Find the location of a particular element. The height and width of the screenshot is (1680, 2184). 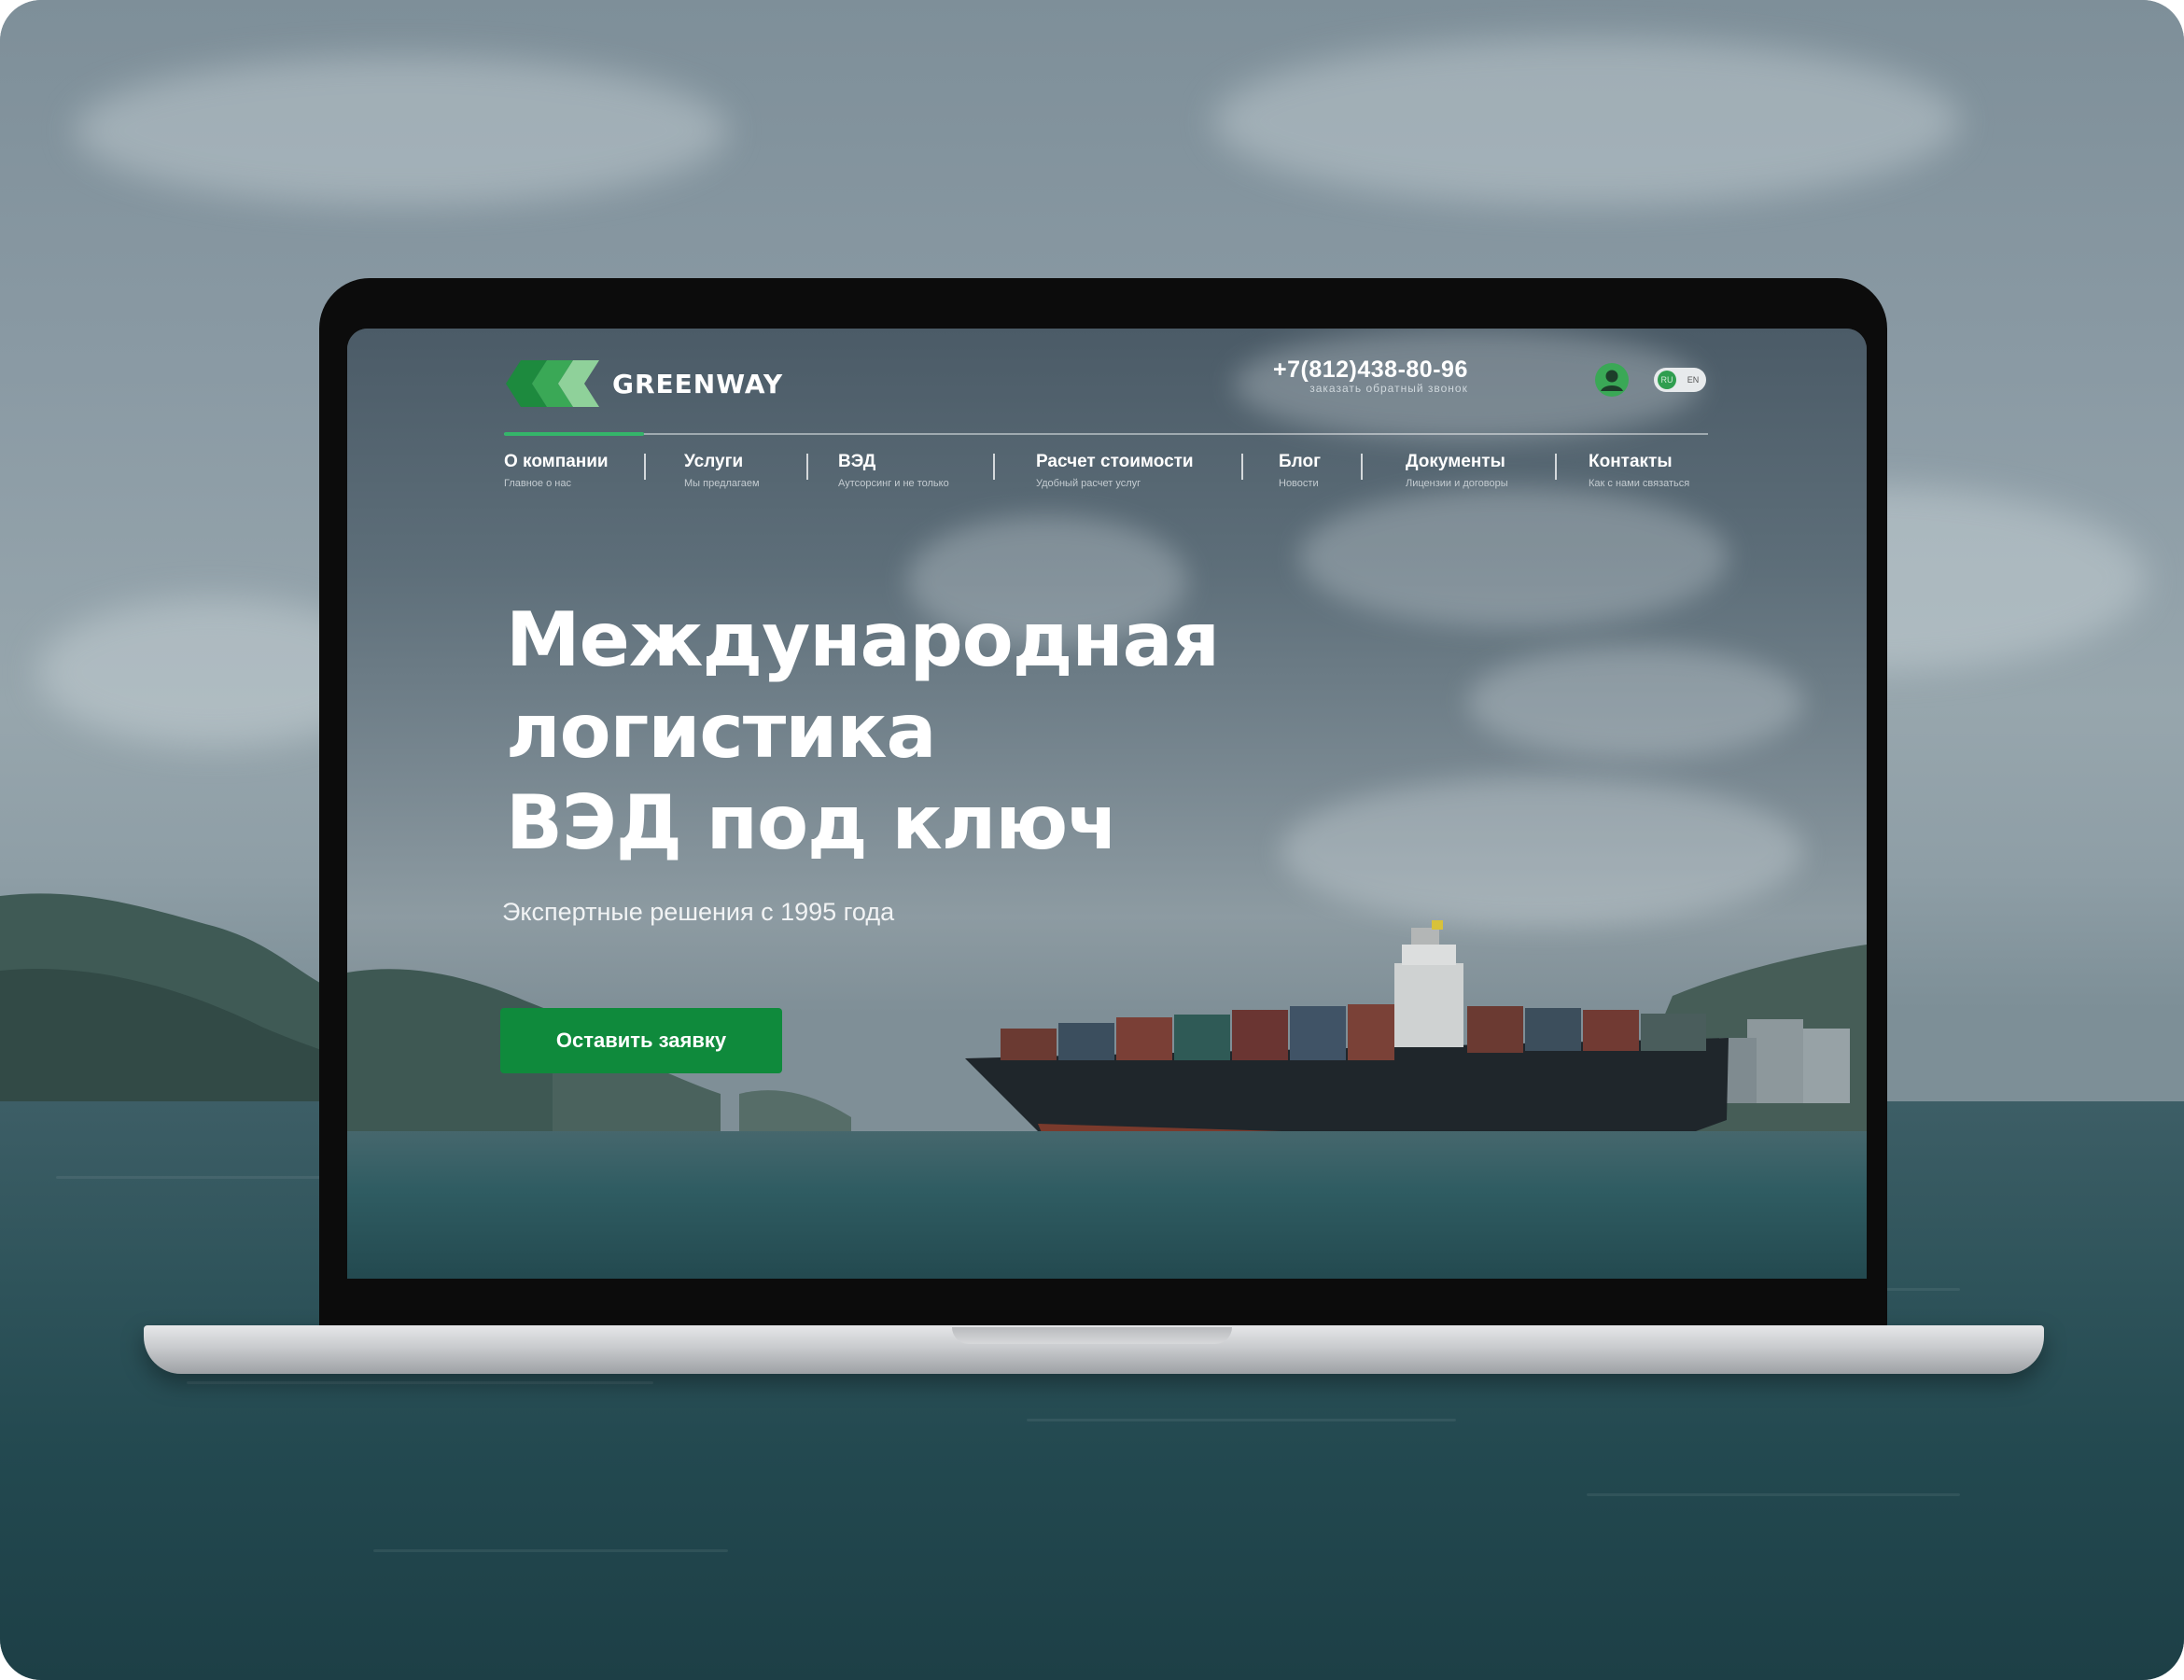

nav-item-label: ВЭД is located at coordinates (857, 461).